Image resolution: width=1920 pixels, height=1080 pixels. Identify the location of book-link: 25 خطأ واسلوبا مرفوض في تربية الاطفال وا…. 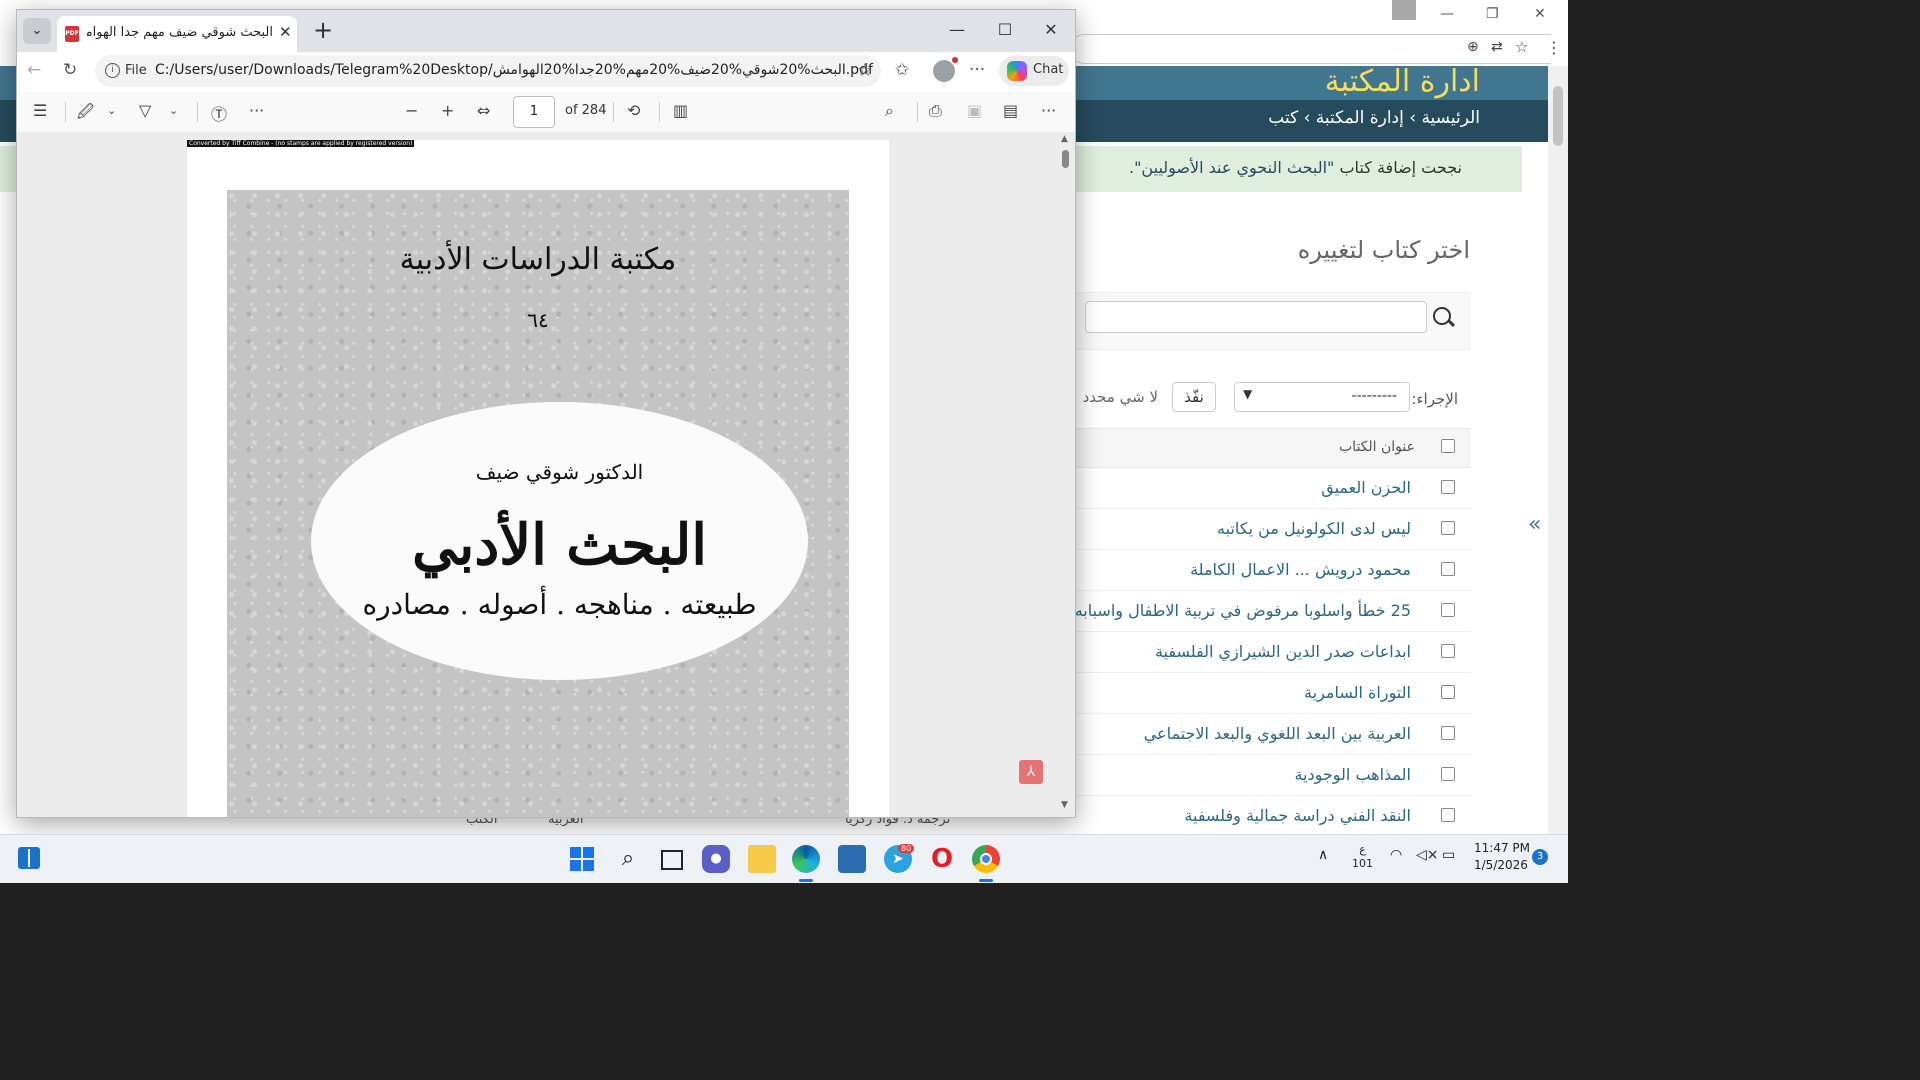
(1243, 610).